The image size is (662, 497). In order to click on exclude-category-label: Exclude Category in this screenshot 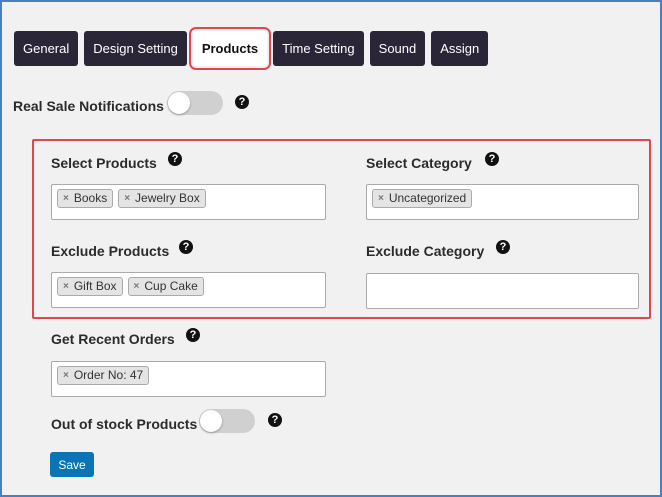, I will do `click(425, 251)`.